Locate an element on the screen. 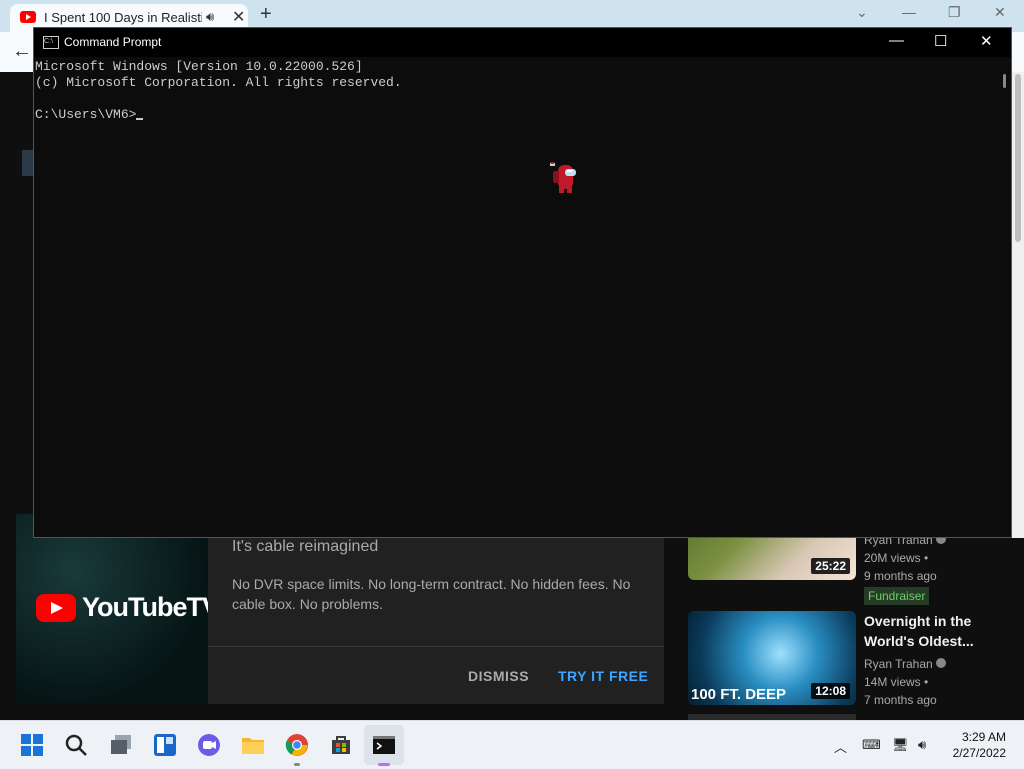 This screenshot has height=769, width=1024. fundraiser-badge: Fundraiser is located at coordinates (897, 596).